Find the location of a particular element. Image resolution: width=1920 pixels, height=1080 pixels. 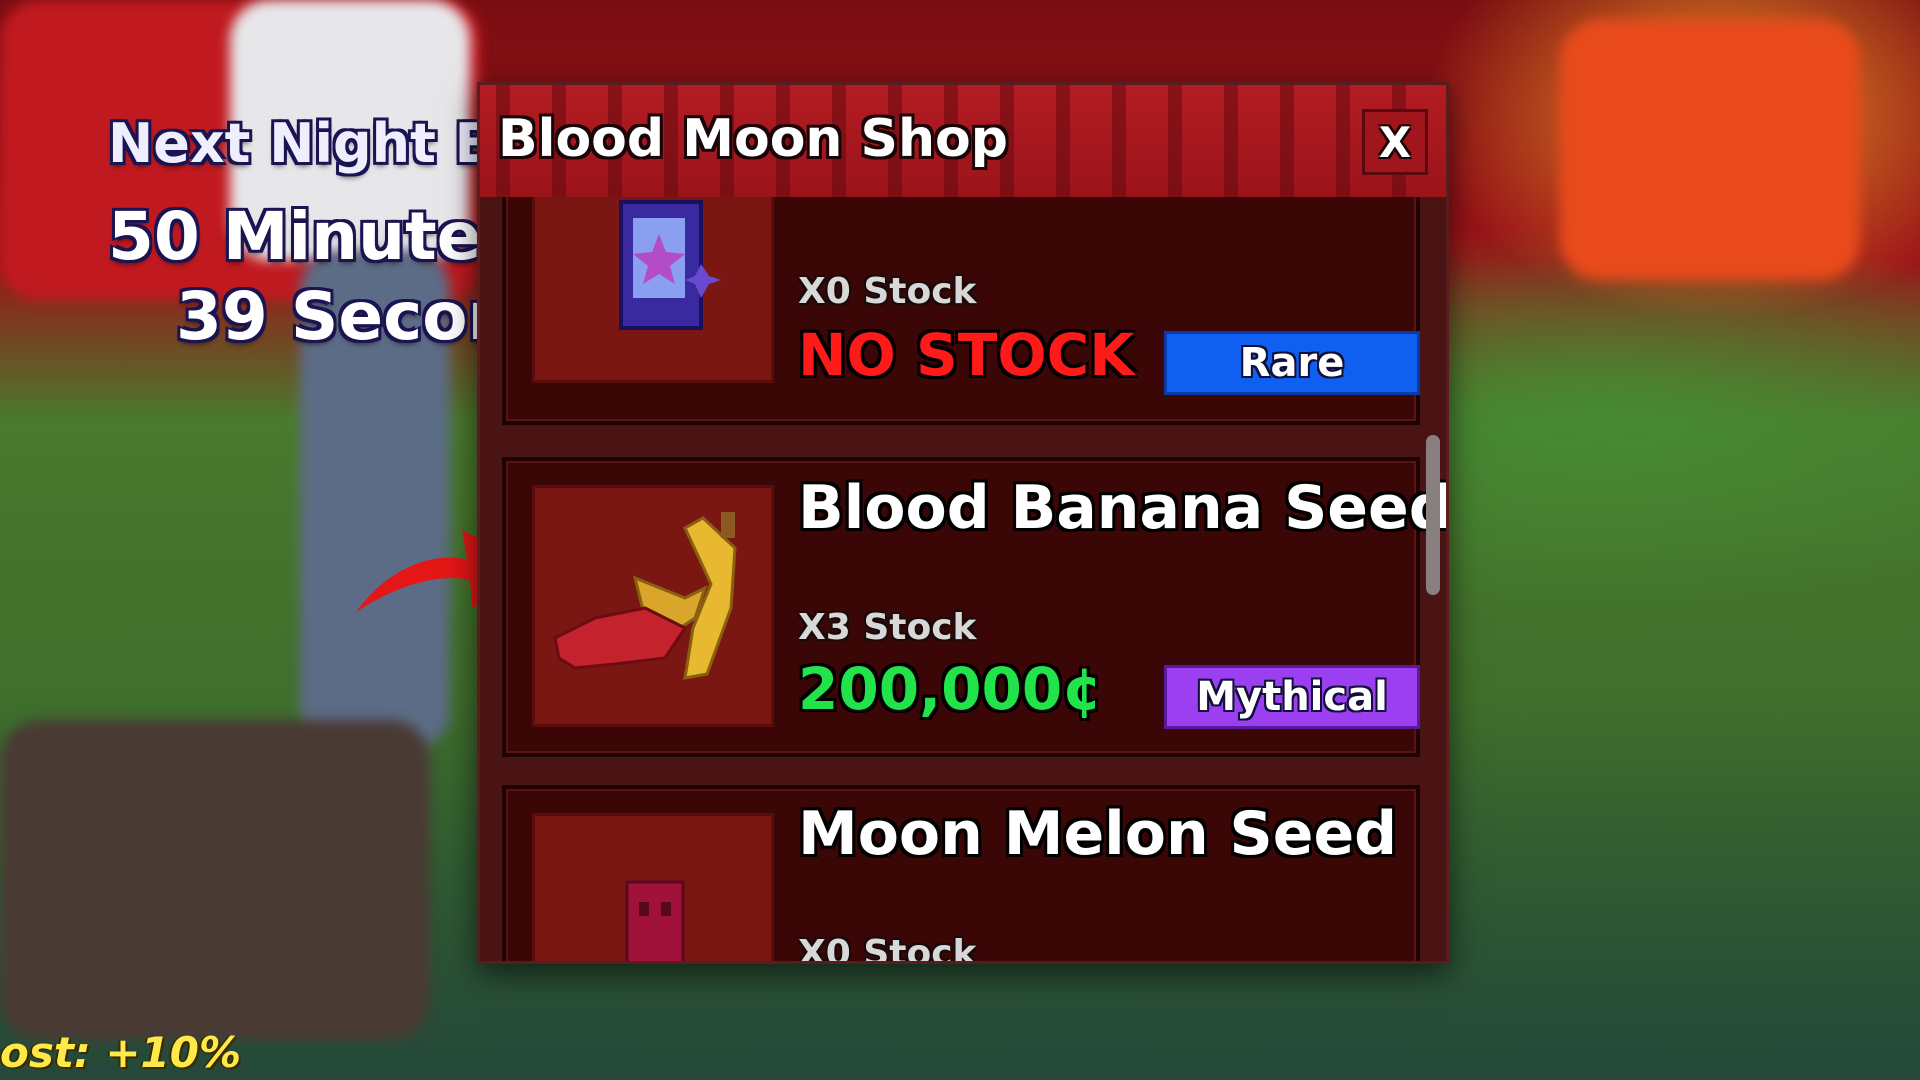

background-dark-floor is located at coordinates (215, 880).